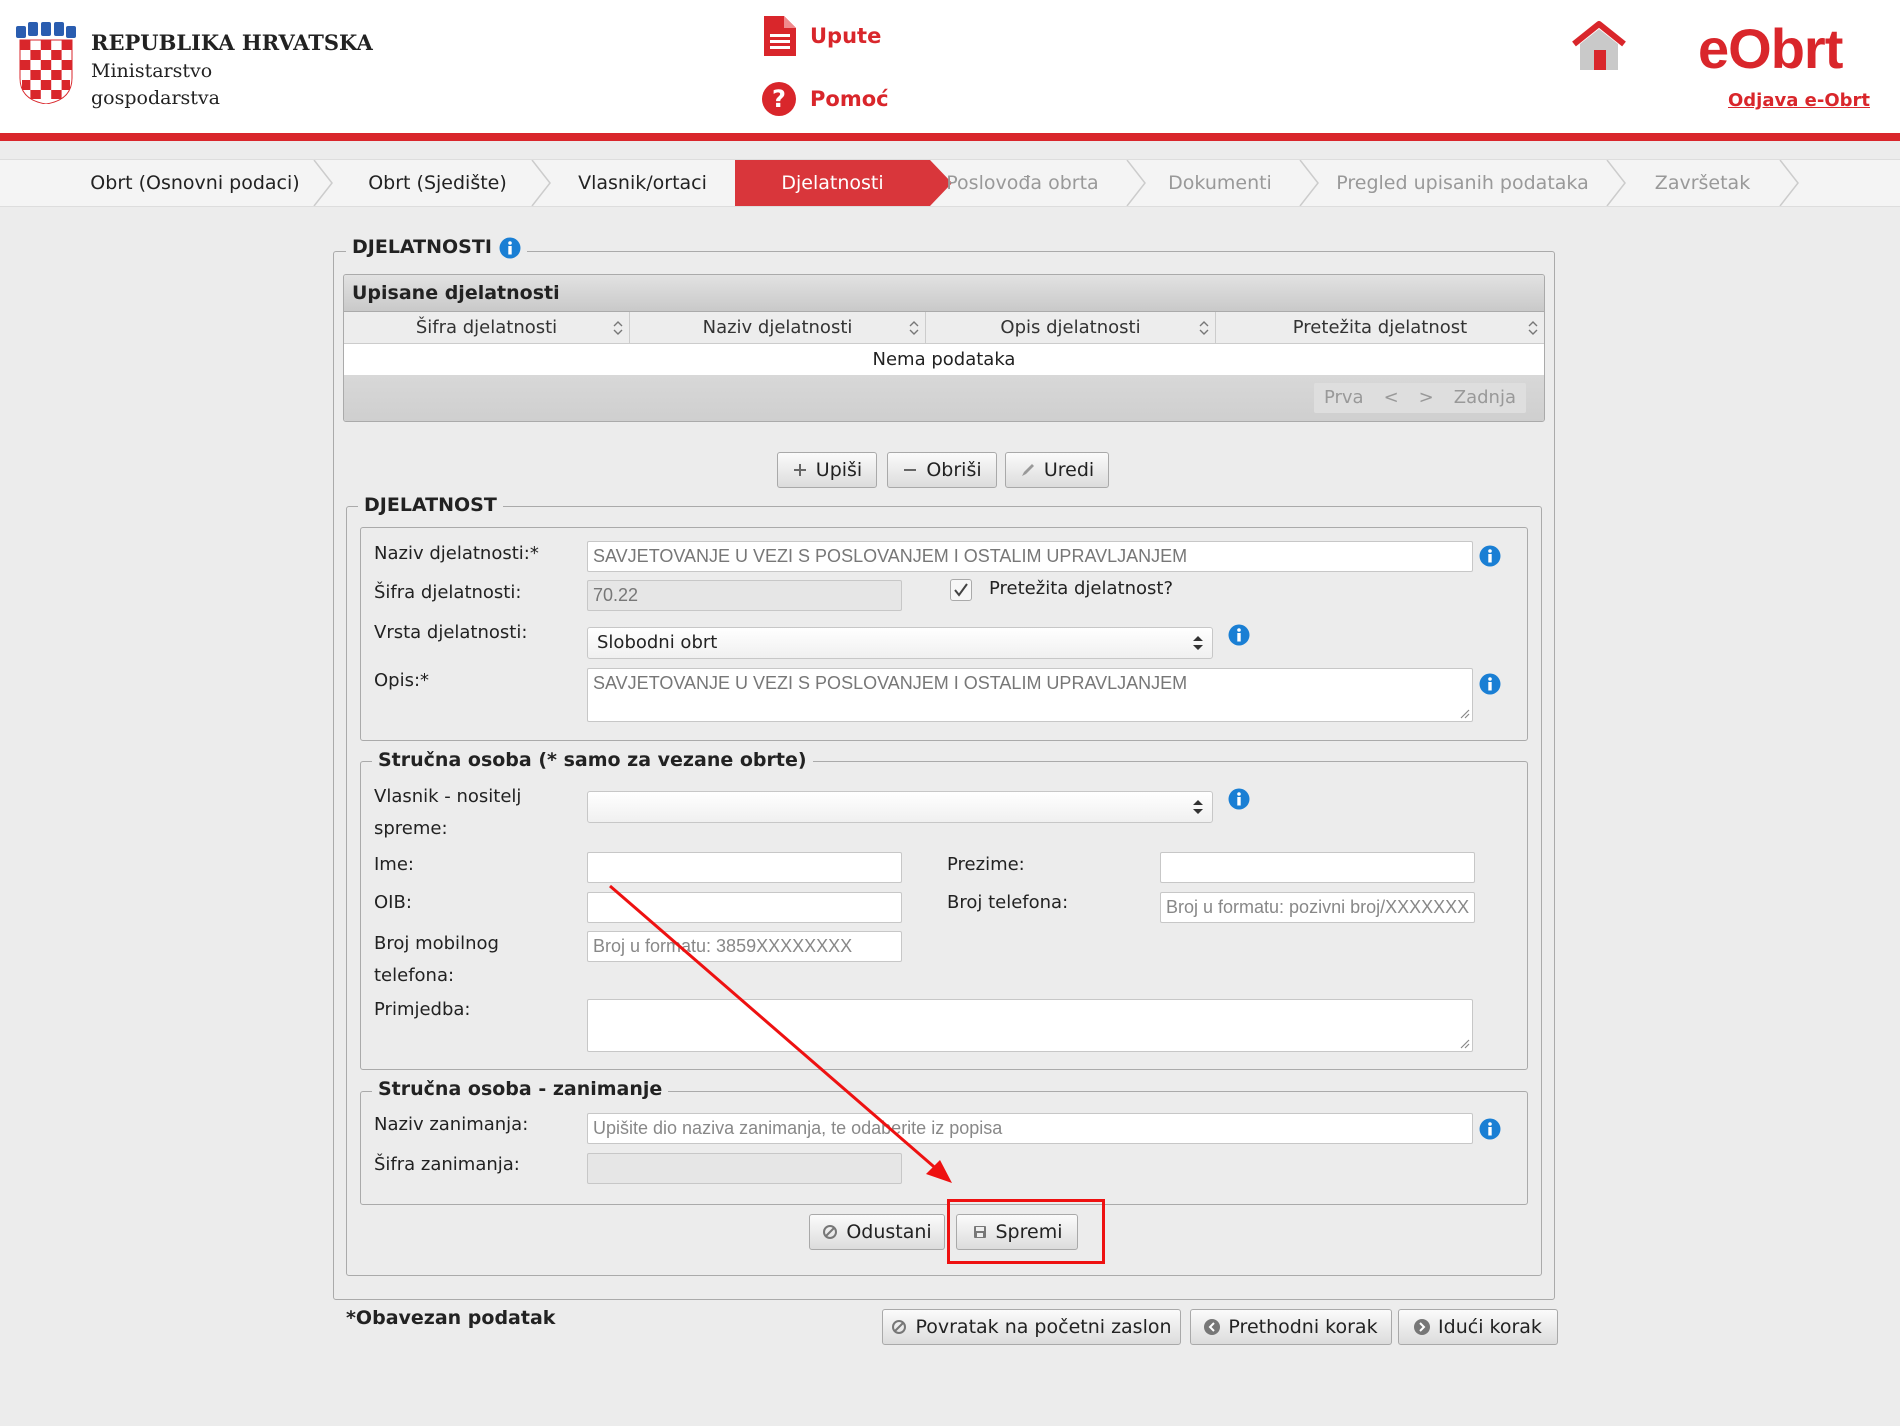  Describe the element at coordinates (1426, 398) in the screenshot. I see `pager-next: >` at that location.